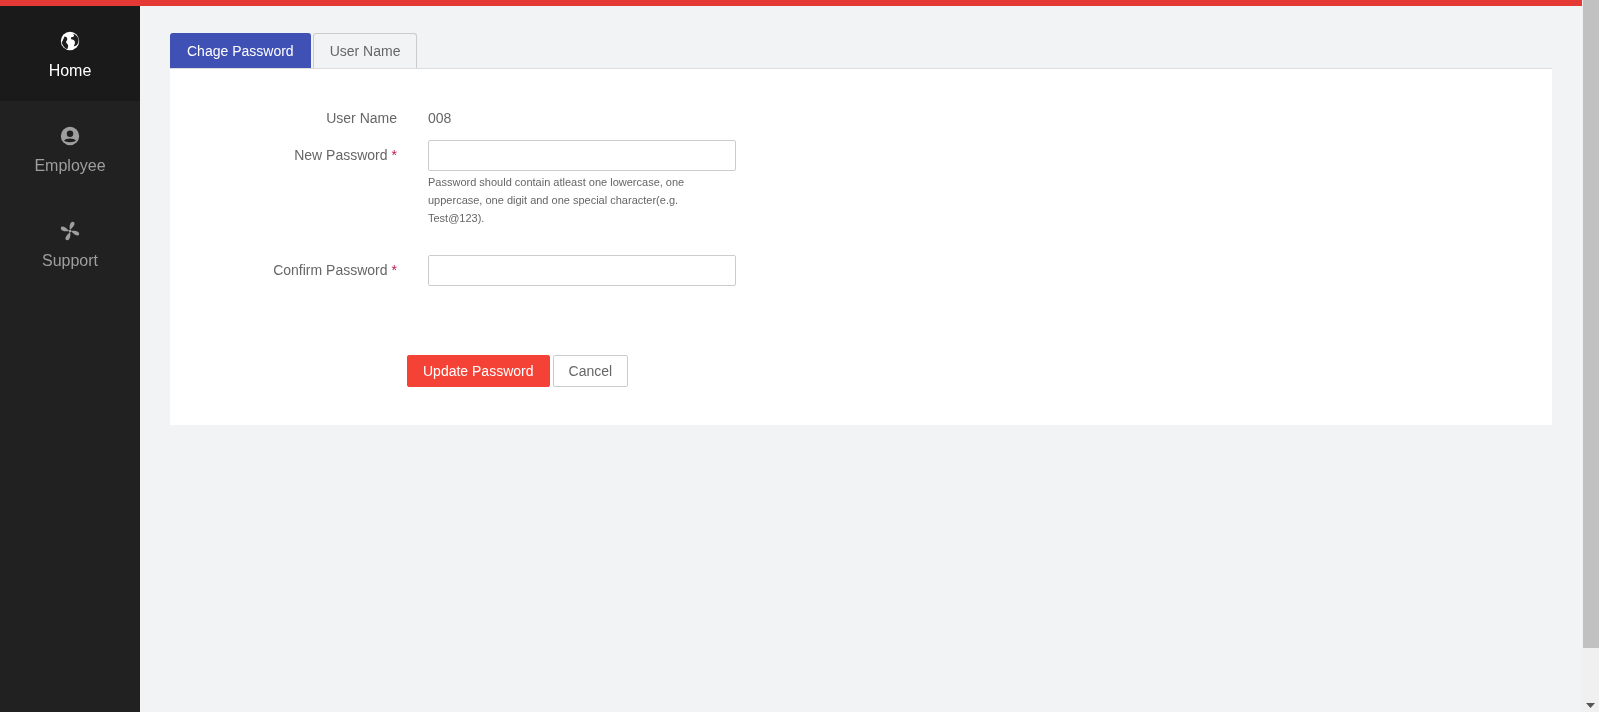 The image size is (1599, 712). What do you see at coordinates (70, 231) in the screenshot?
I see `fan-icon` at bounding box center [70, 231].